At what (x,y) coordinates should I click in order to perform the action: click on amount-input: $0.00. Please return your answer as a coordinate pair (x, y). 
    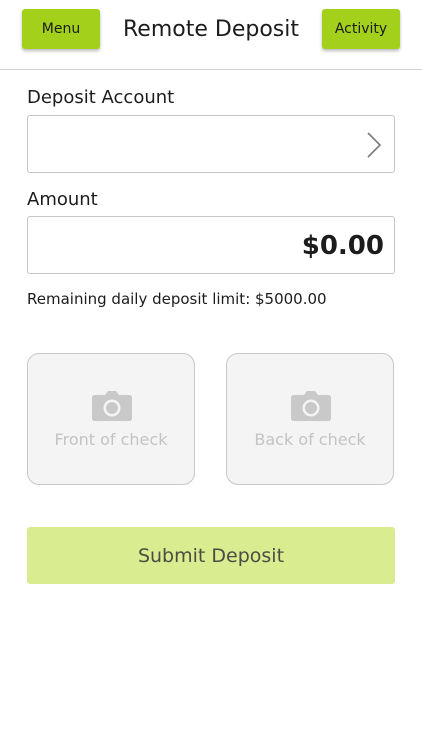
    Looking at the image, I should click on (211, 245).